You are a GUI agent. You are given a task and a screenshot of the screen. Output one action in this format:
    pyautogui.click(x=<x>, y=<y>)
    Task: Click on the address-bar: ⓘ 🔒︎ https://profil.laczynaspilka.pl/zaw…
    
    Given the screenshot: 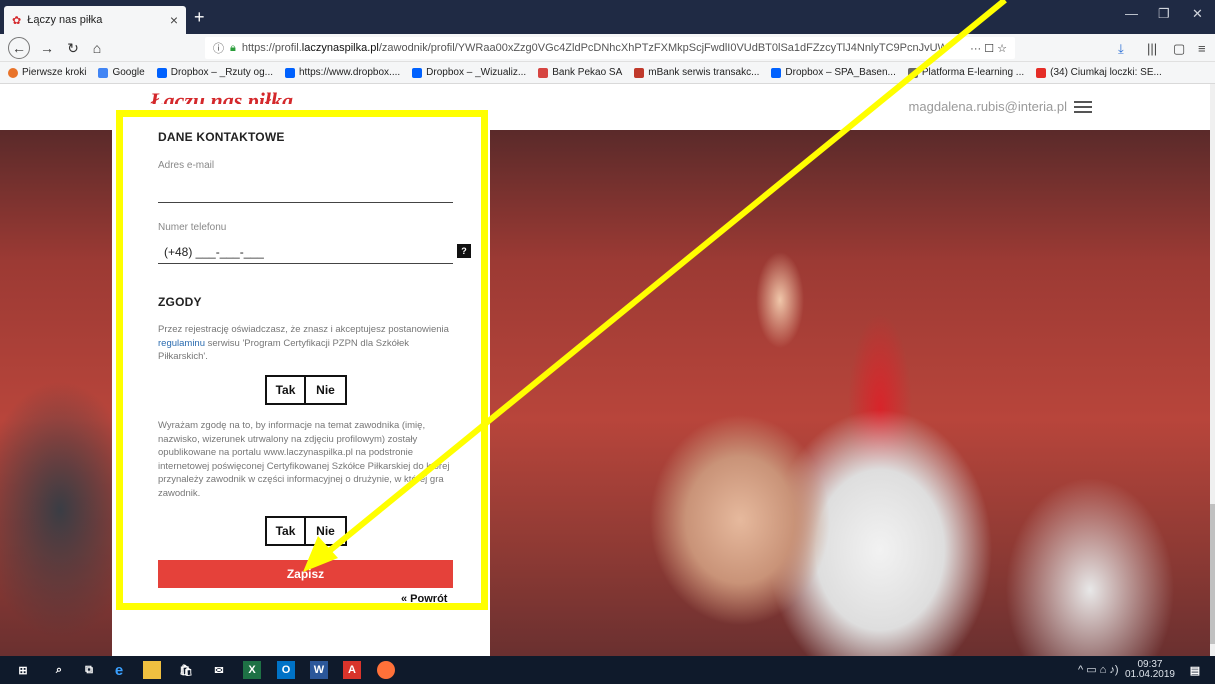 What is the action you would take?
    pyautogui.click(x=610, y=48)
    